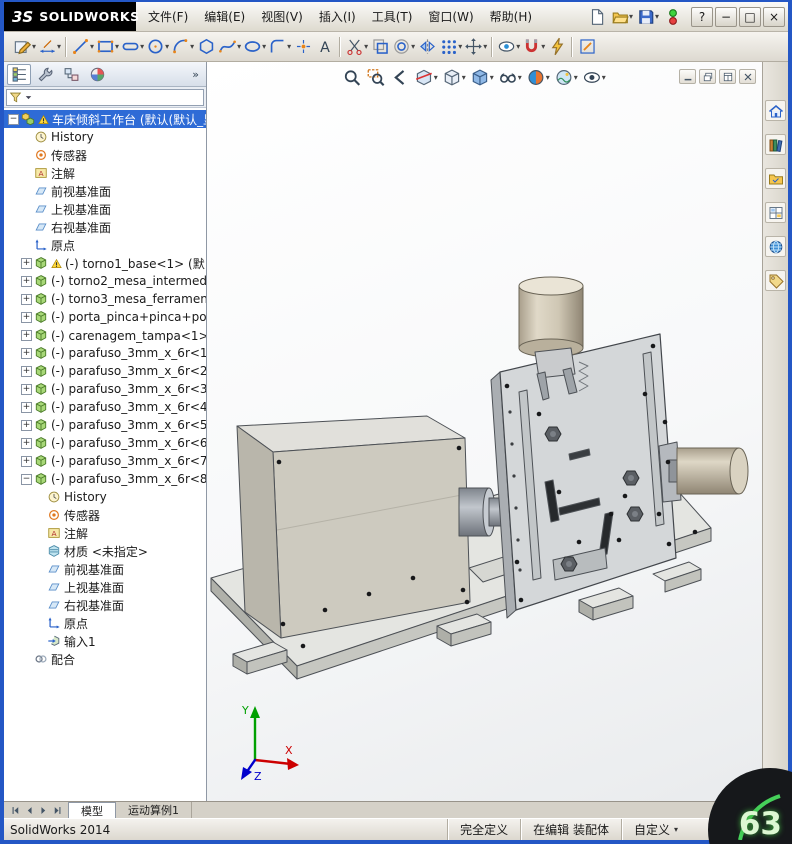 The width and height of the screenshot is (792, 844). I want to click on close-button: ×, so click(774, 16).